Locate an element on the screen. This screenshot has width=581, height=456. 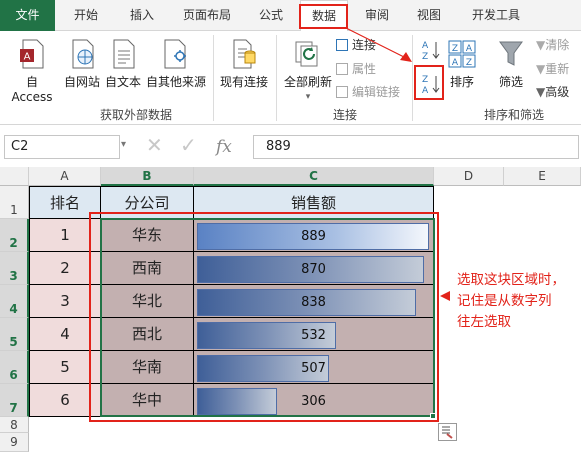
reapply-item: ▼重新 is located at coordinates (552, 68).